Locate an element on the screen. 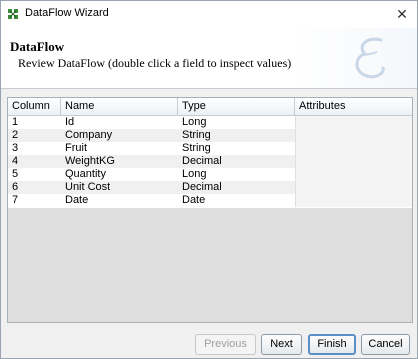 This screenshot has width=418, height=359. table-row: 2 Company String is located at coordinates (210, 135).